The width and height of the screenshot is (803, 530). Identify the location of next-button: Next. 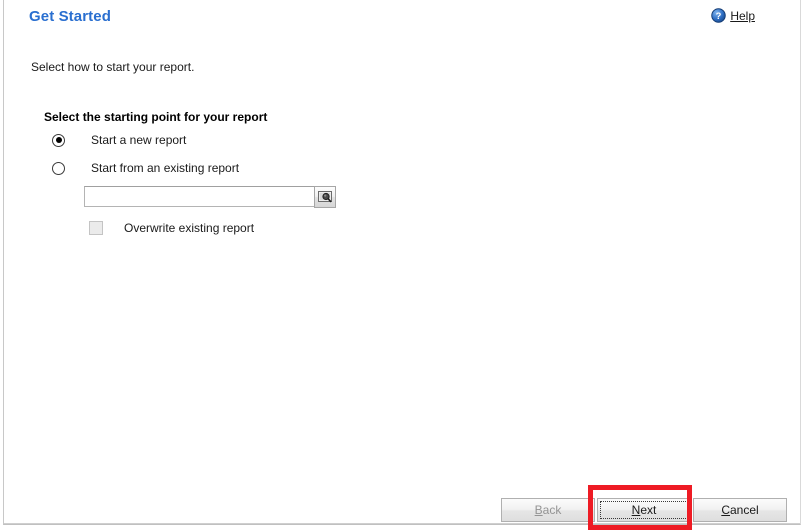
(644, 510).